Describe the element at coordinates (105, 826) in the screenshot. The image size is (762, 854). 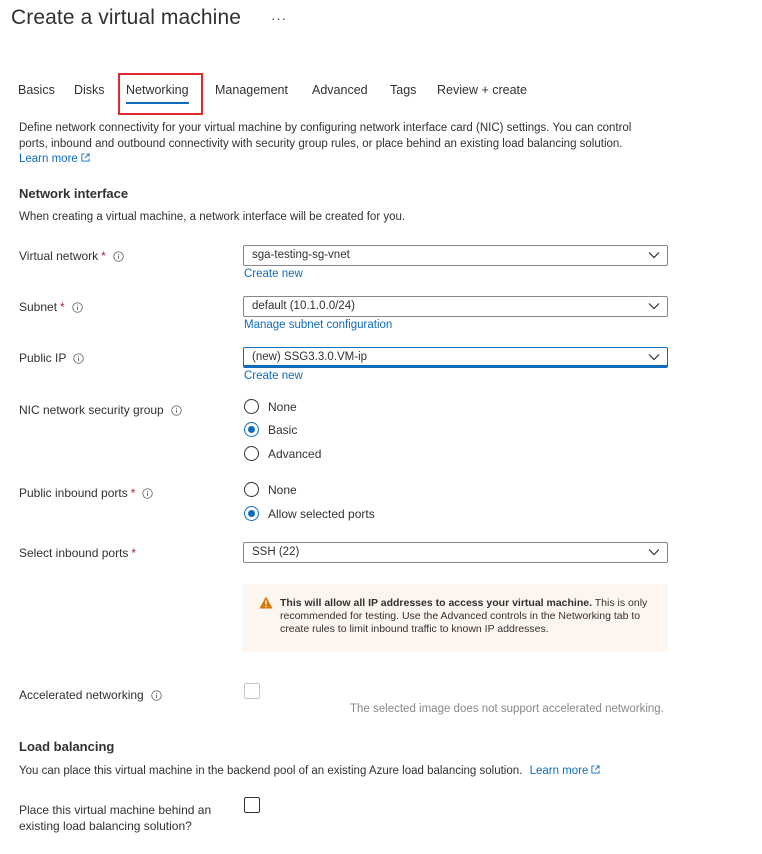
I see `place-behind-lb-label-line2: existing load balancing solution?` at that location.